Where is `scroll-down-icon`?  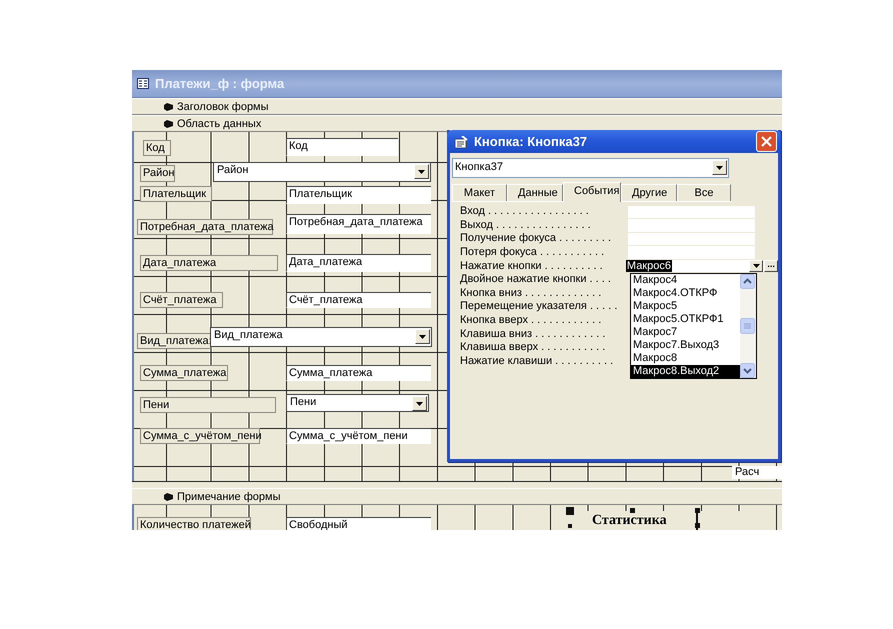
scroll-down-icon is located at coordinates (747, 370).